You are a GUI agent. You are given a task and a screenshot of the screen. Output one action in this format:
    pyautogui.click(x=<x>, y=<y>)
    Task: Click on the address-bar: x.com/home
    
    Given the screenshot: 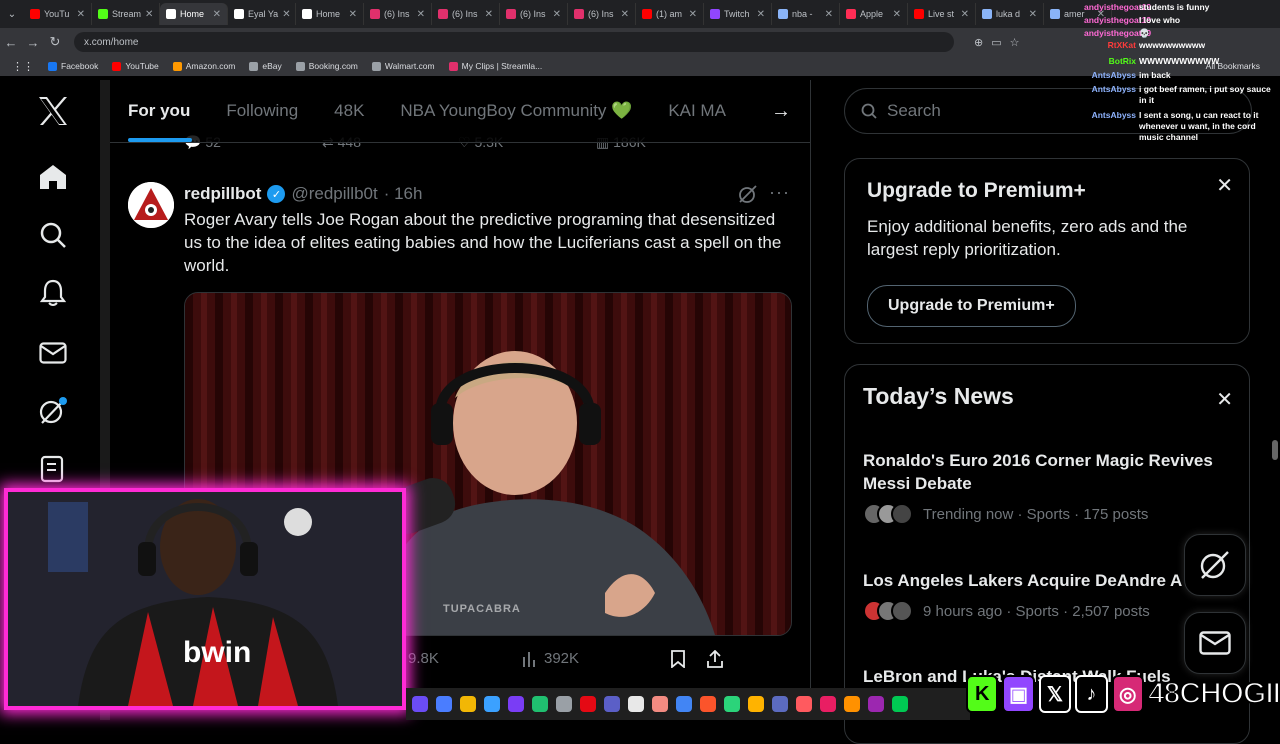 What is the action you would take?
    pyautogui.click(x=514, y=42)
    